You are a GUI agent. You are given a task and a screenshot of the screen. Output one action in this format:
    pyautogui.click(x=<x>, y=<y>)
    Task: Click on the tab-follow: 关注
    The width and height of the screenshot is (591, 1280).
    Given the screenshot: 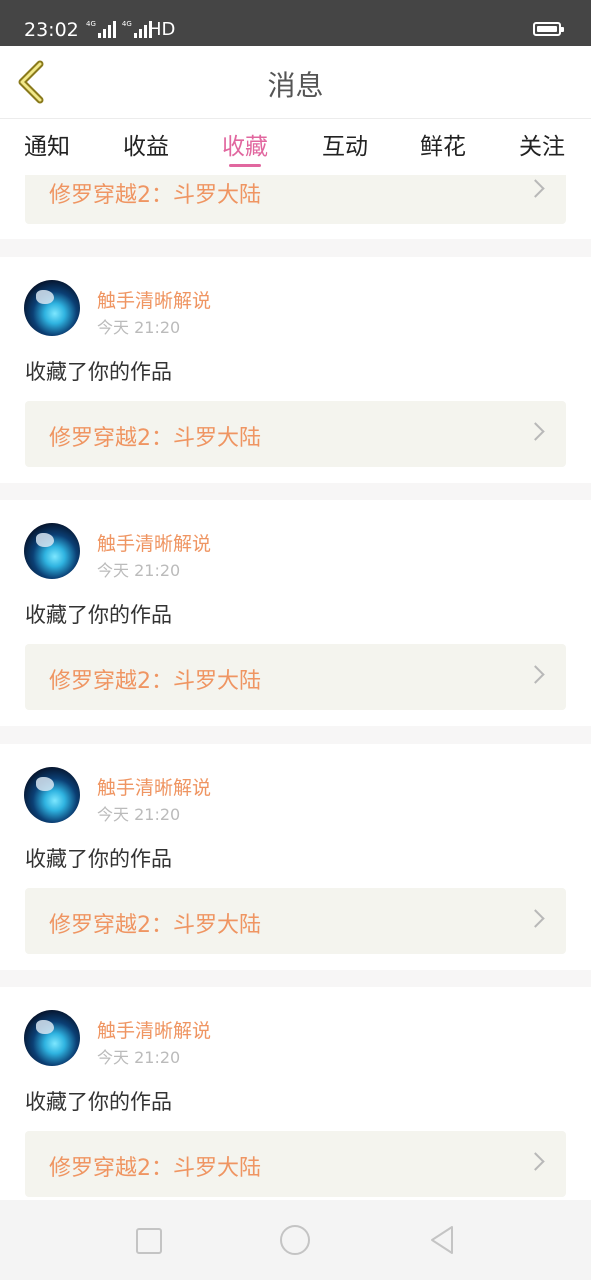 What is the action you would take?
    pyautogui.click(x=542, y=144)
    